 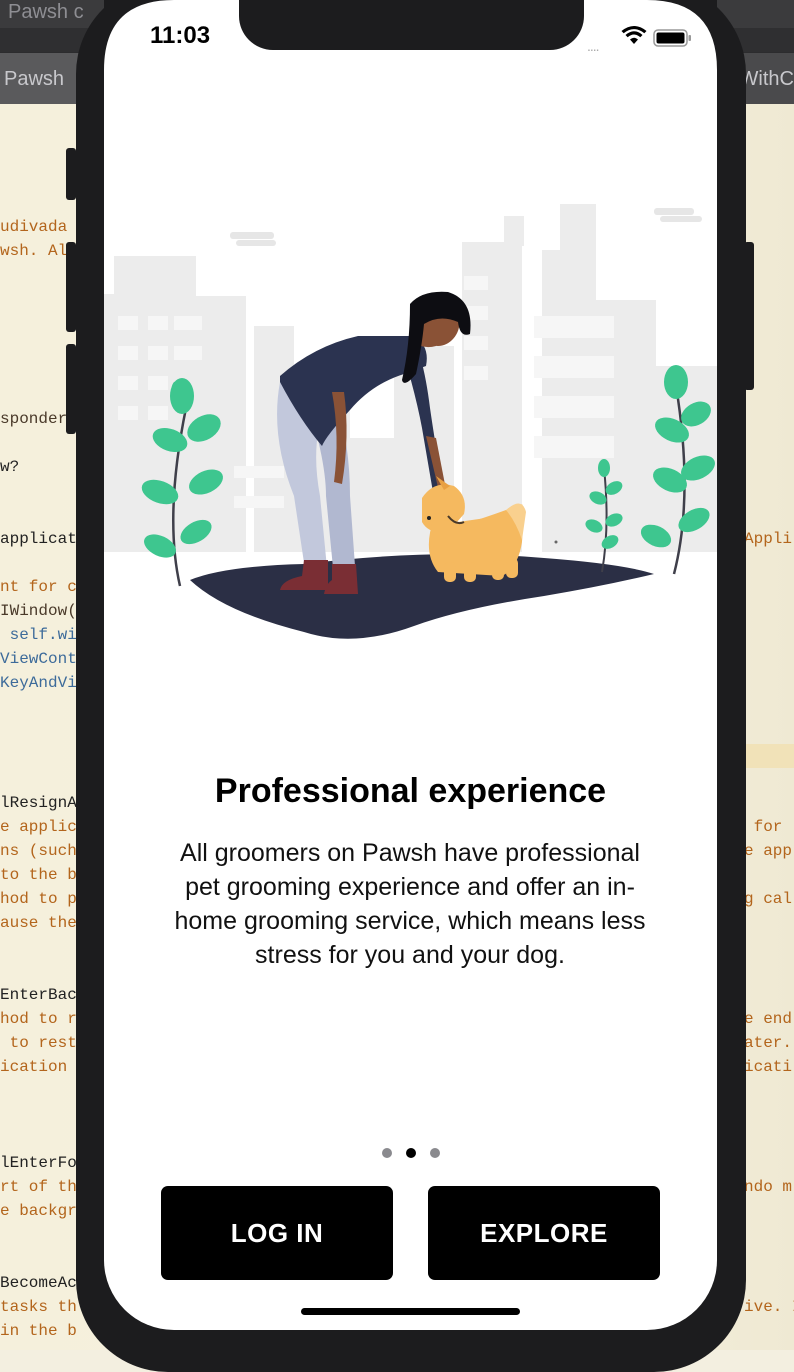 What do you see at coordinates (39, 79) in the screenshot?
I see `editor-tab-left: Pawsh` at bounding box center [39, 79].